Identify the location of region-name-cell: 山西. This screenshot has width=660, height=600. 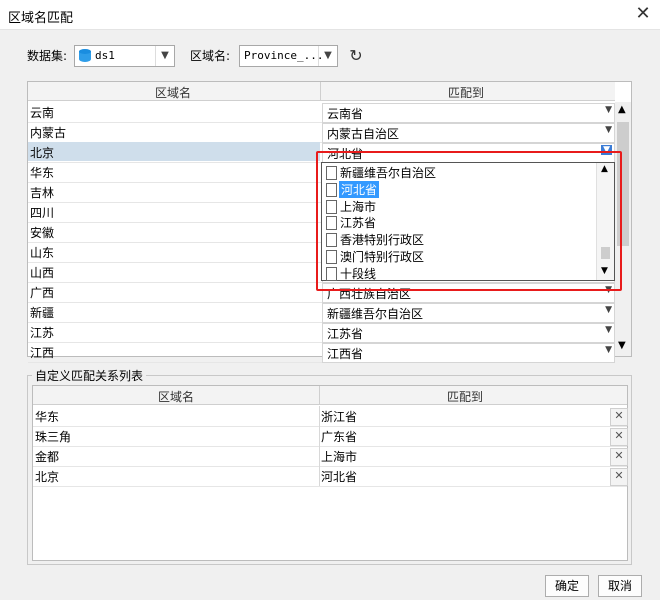
(174, 271).